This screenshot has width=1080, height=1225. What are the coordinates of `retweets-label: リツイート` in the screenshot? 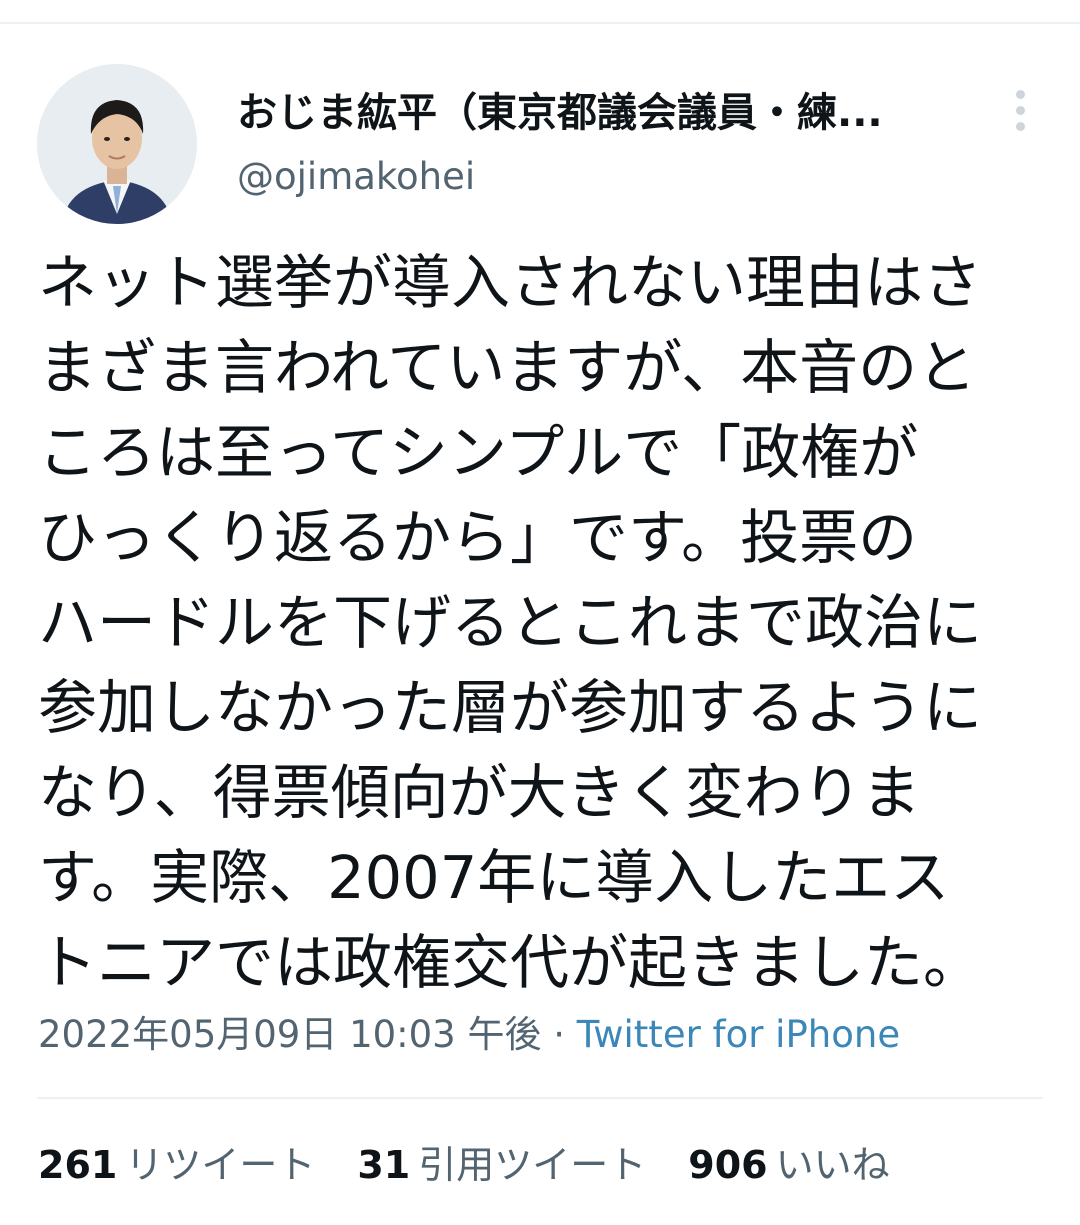 It's located at (220, 1165).